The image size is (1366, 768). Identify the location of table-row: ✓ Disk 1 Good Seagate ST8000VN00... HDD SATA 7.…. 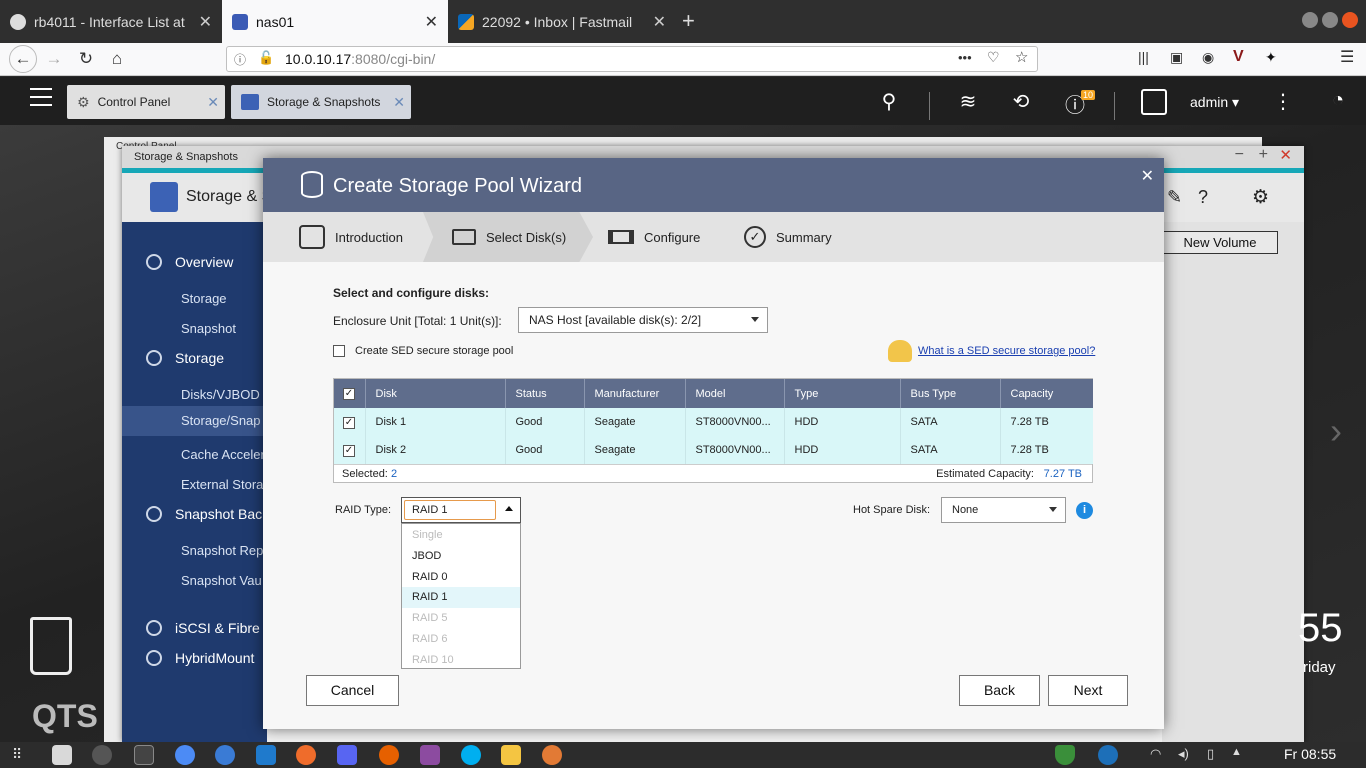
(713, 422).